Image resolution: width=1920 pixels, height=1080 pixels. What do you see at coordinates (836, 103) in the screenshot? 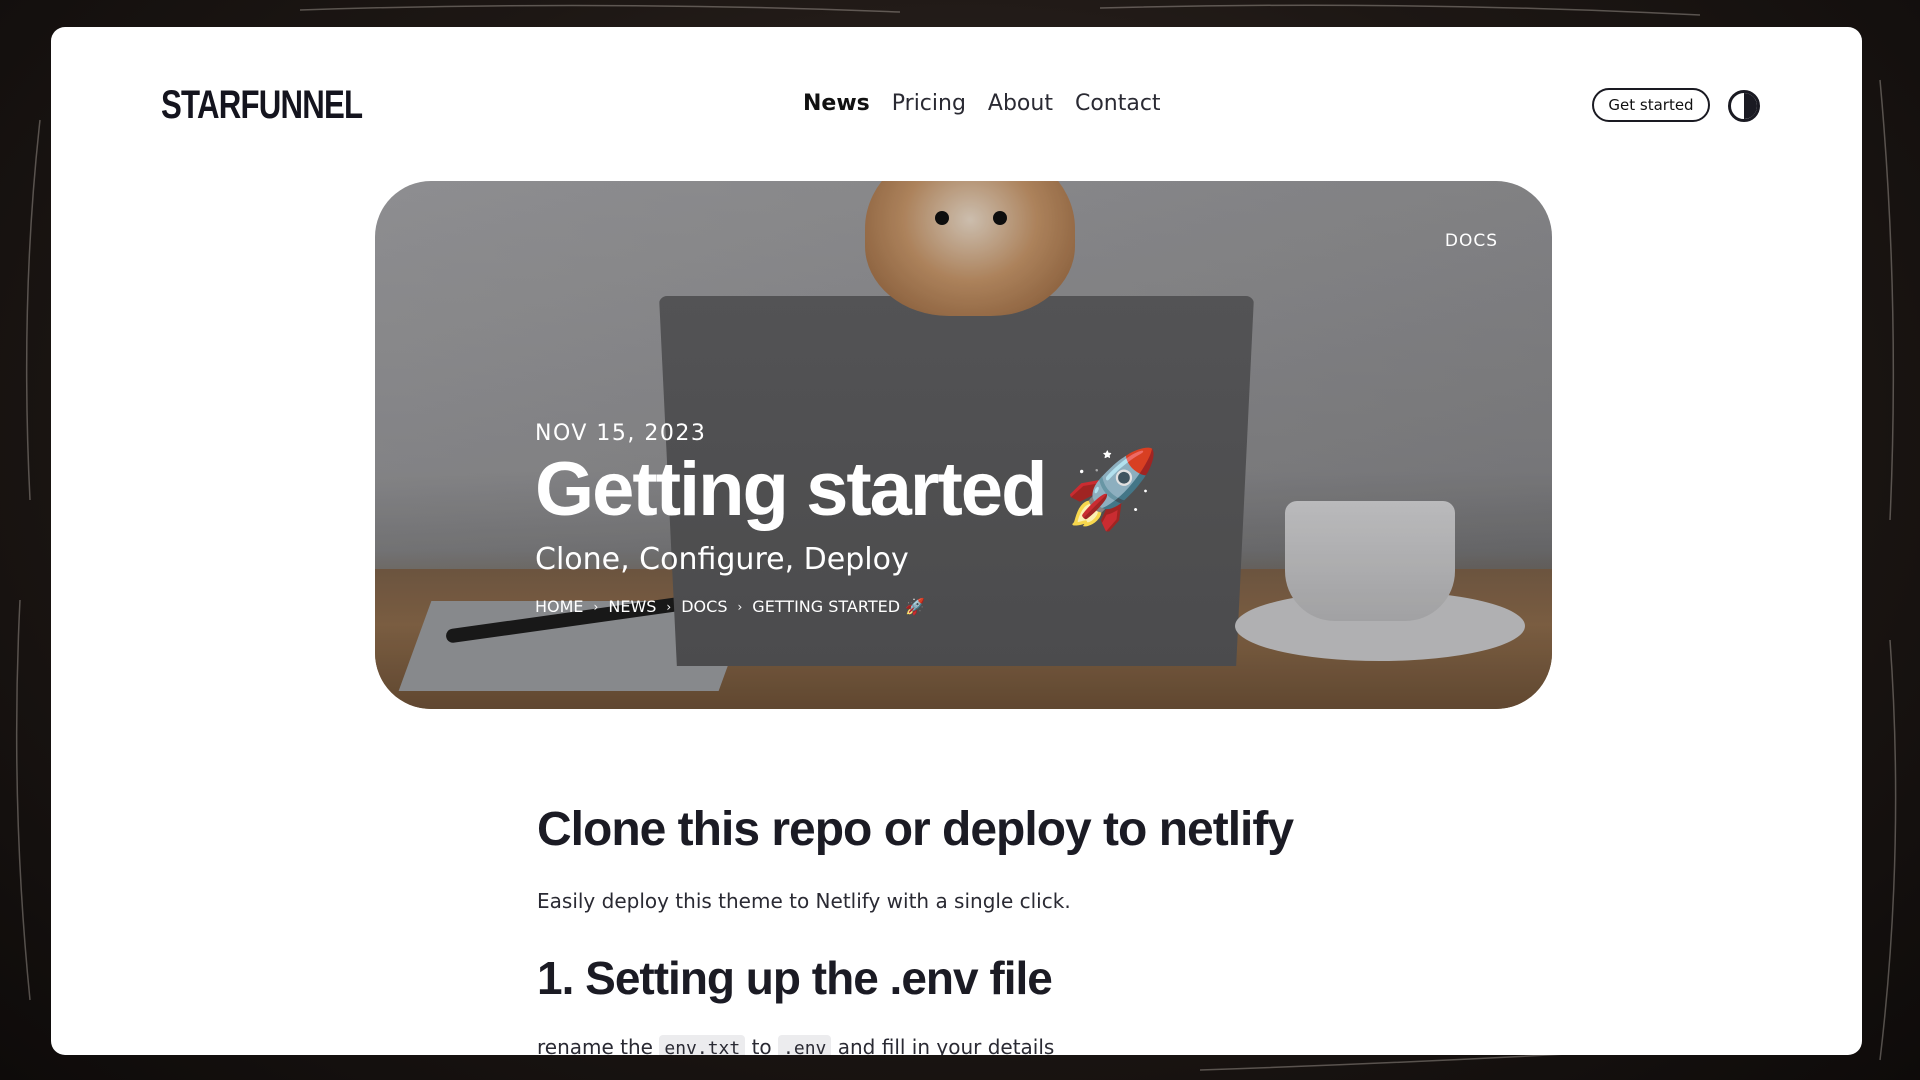
I see `nav-news: News` at bounding box center [836, 103].